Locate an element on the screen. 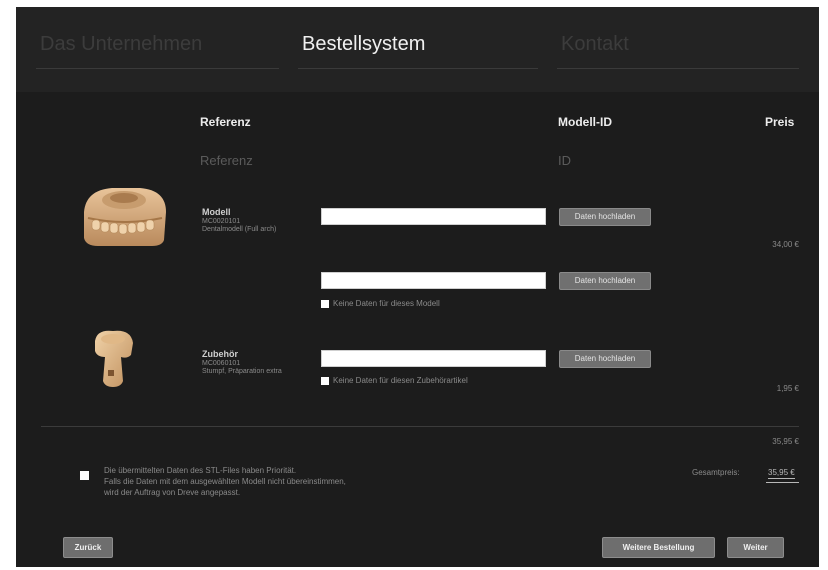 The image size is (828, 570). item-desc-model: Dentalmodell (Full arch) is located at coordinates (239, 229).